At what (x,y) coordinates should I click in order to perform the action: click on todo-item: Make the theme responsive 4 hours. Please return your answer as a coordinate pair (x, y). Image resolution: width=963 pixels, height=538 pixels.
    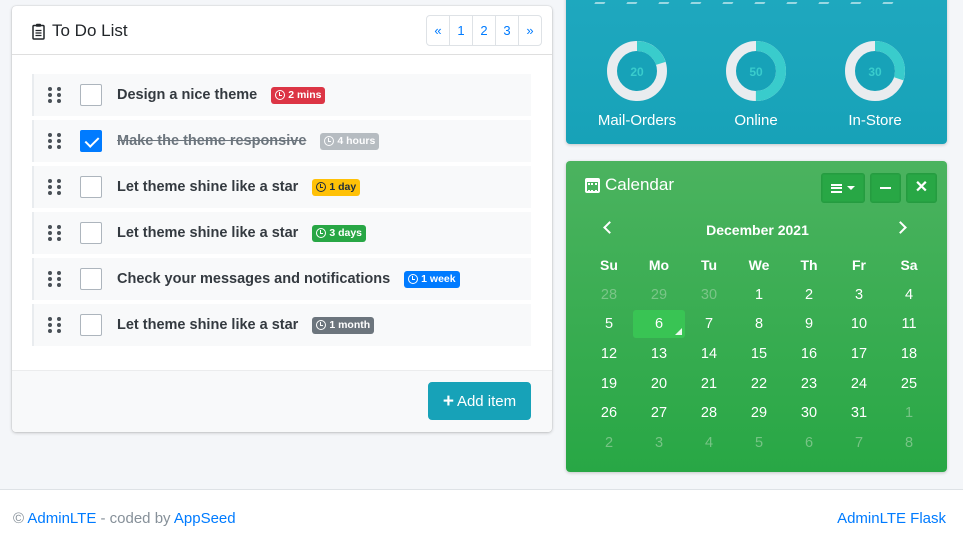
    Looking at the image, I should click on (281, 141).